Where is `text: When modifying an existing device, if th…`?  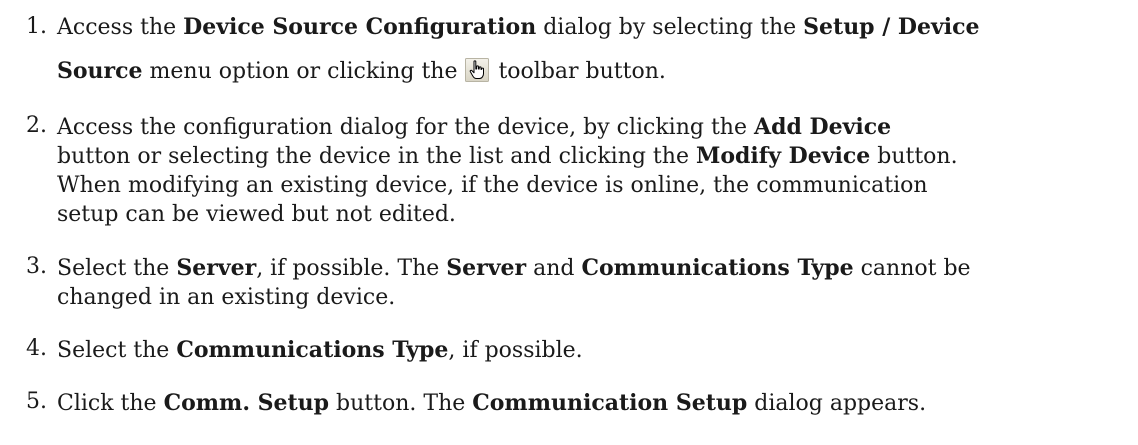
text: When modifying an existing device, if th… is located at coordinates (492, 185).